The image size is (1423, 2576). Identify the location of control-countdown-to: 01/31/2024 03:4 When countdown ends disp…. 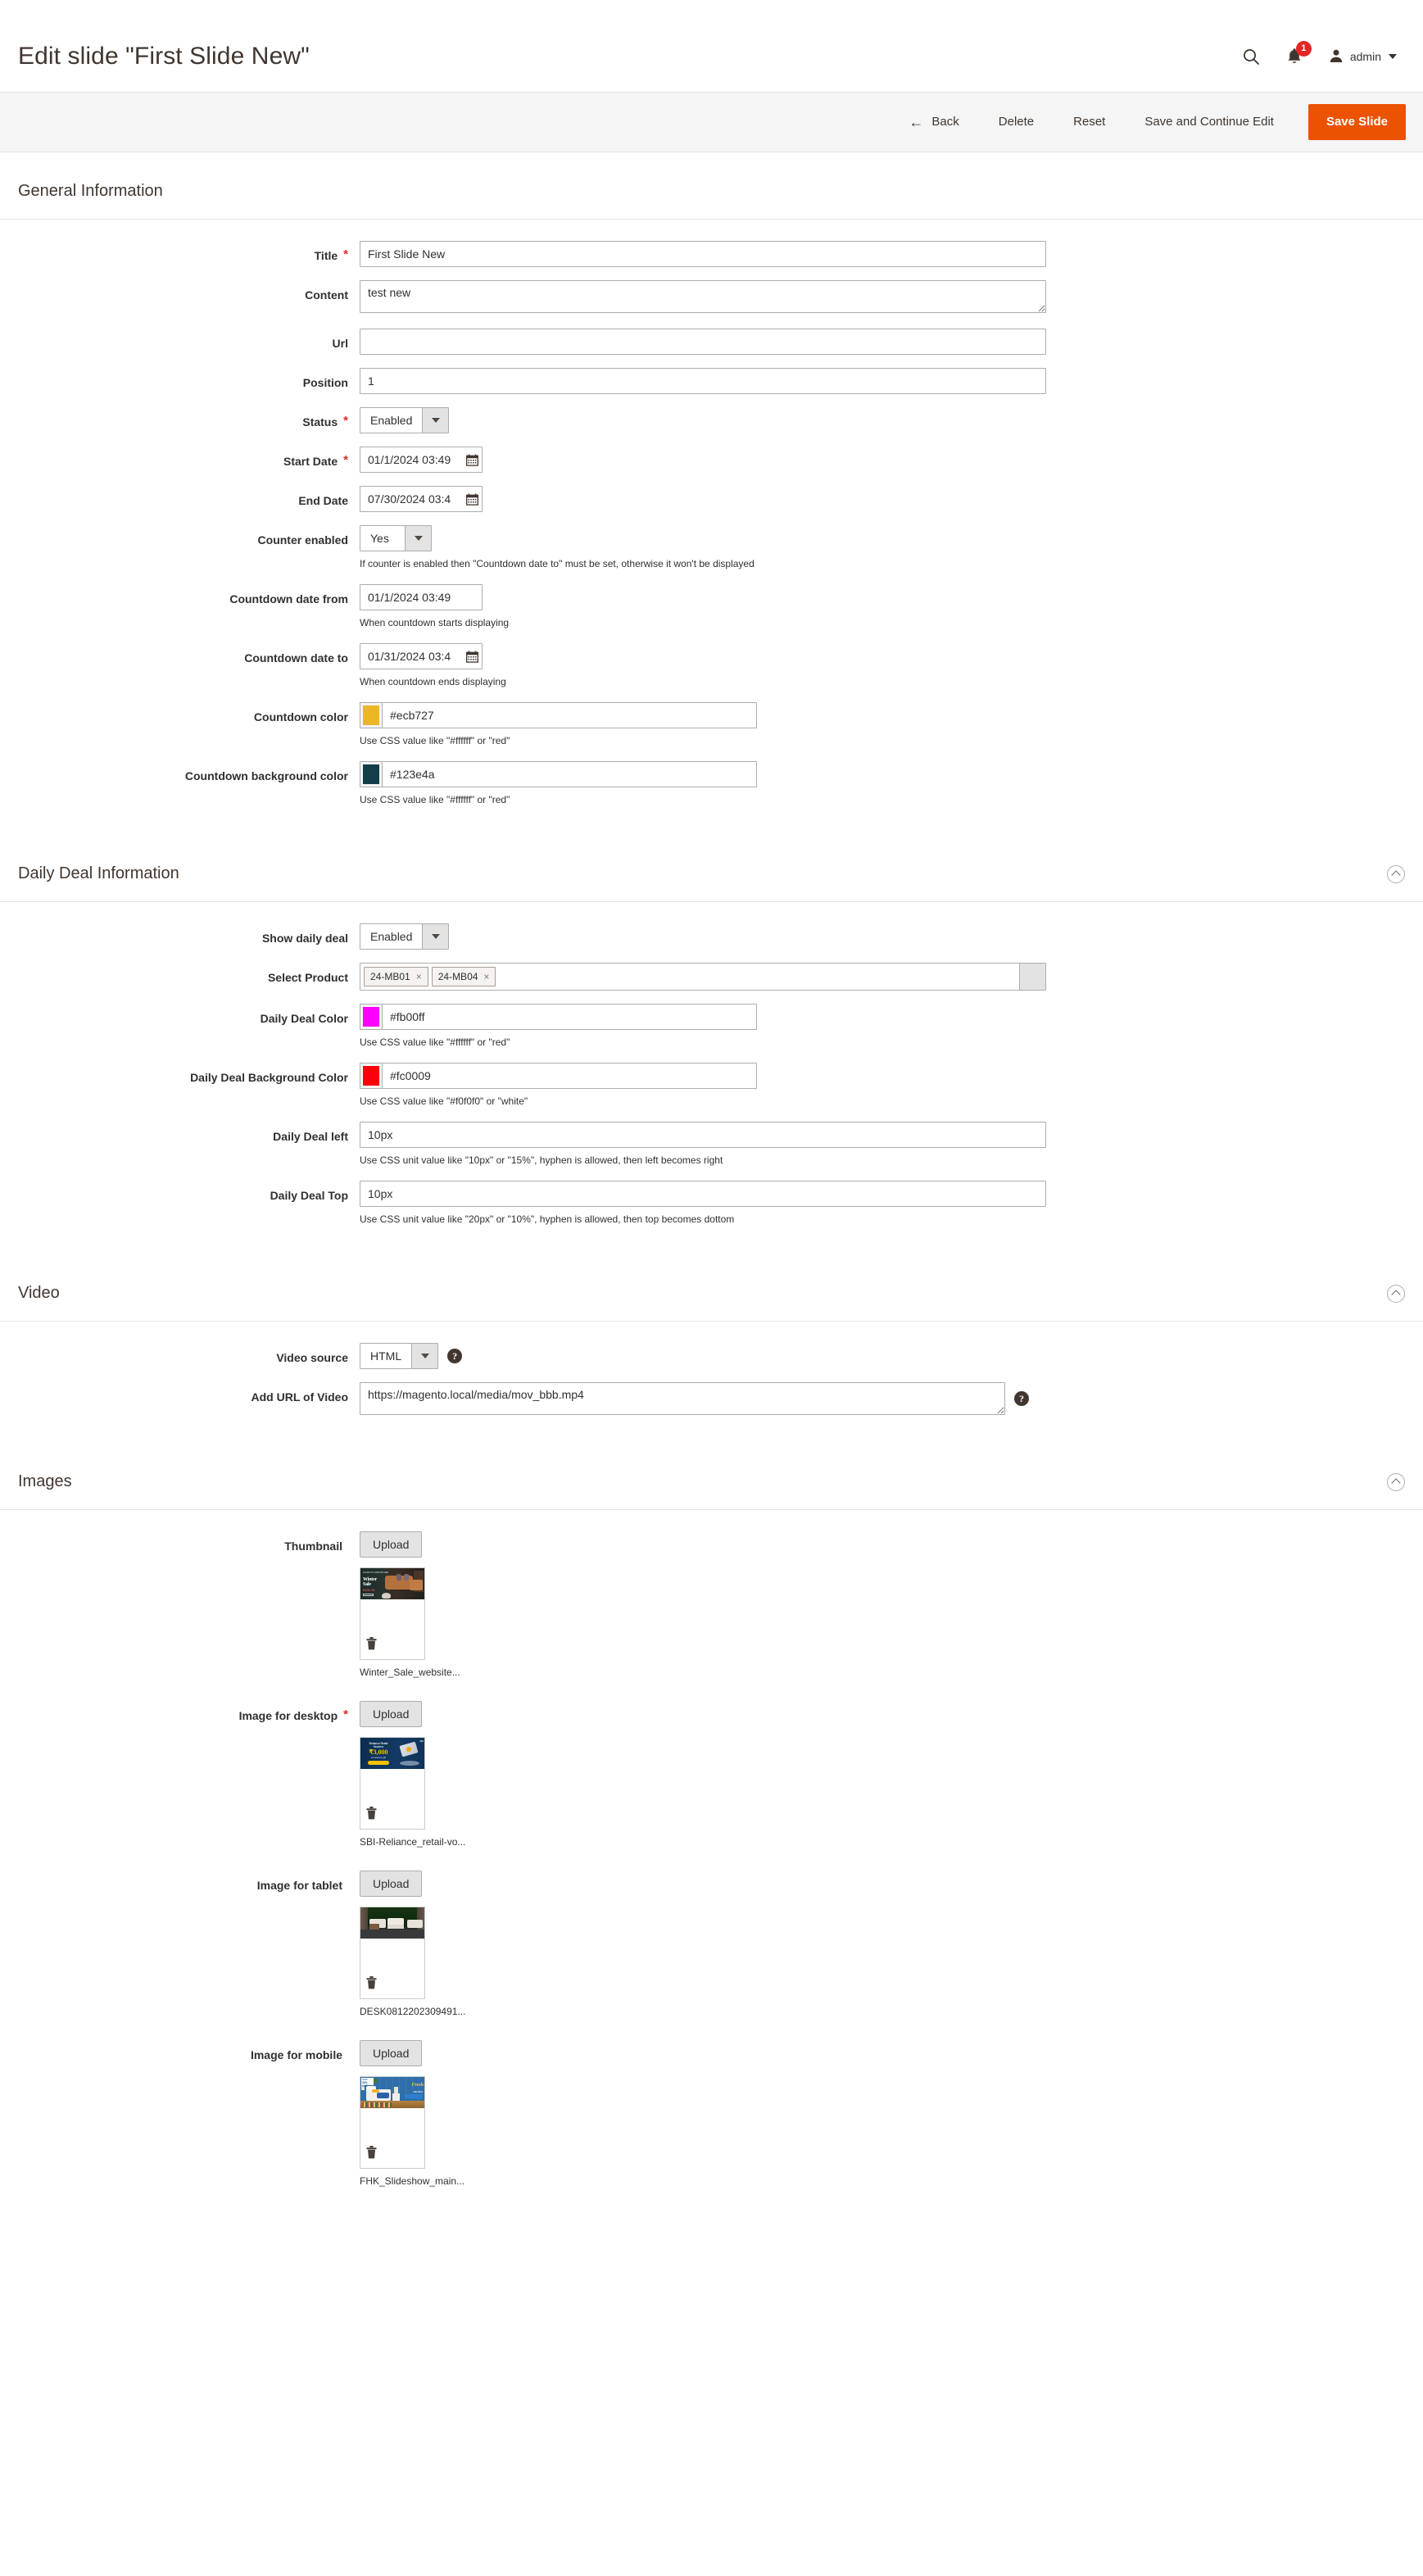
(892, 666).